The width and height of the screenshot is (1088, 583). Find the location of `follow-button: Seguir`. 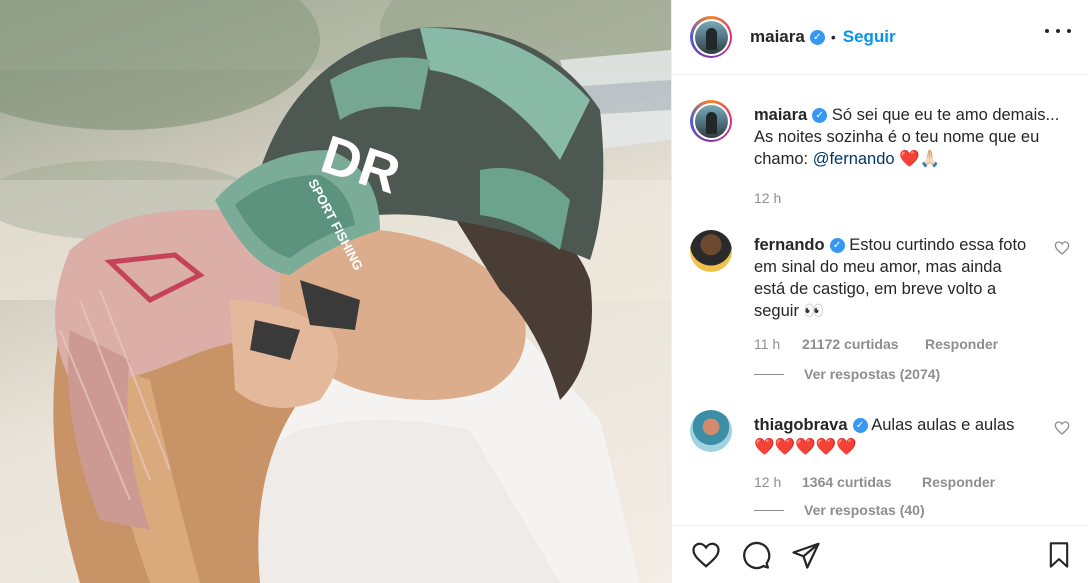

follow-button: Seguir is located at coordinates (869, 37).